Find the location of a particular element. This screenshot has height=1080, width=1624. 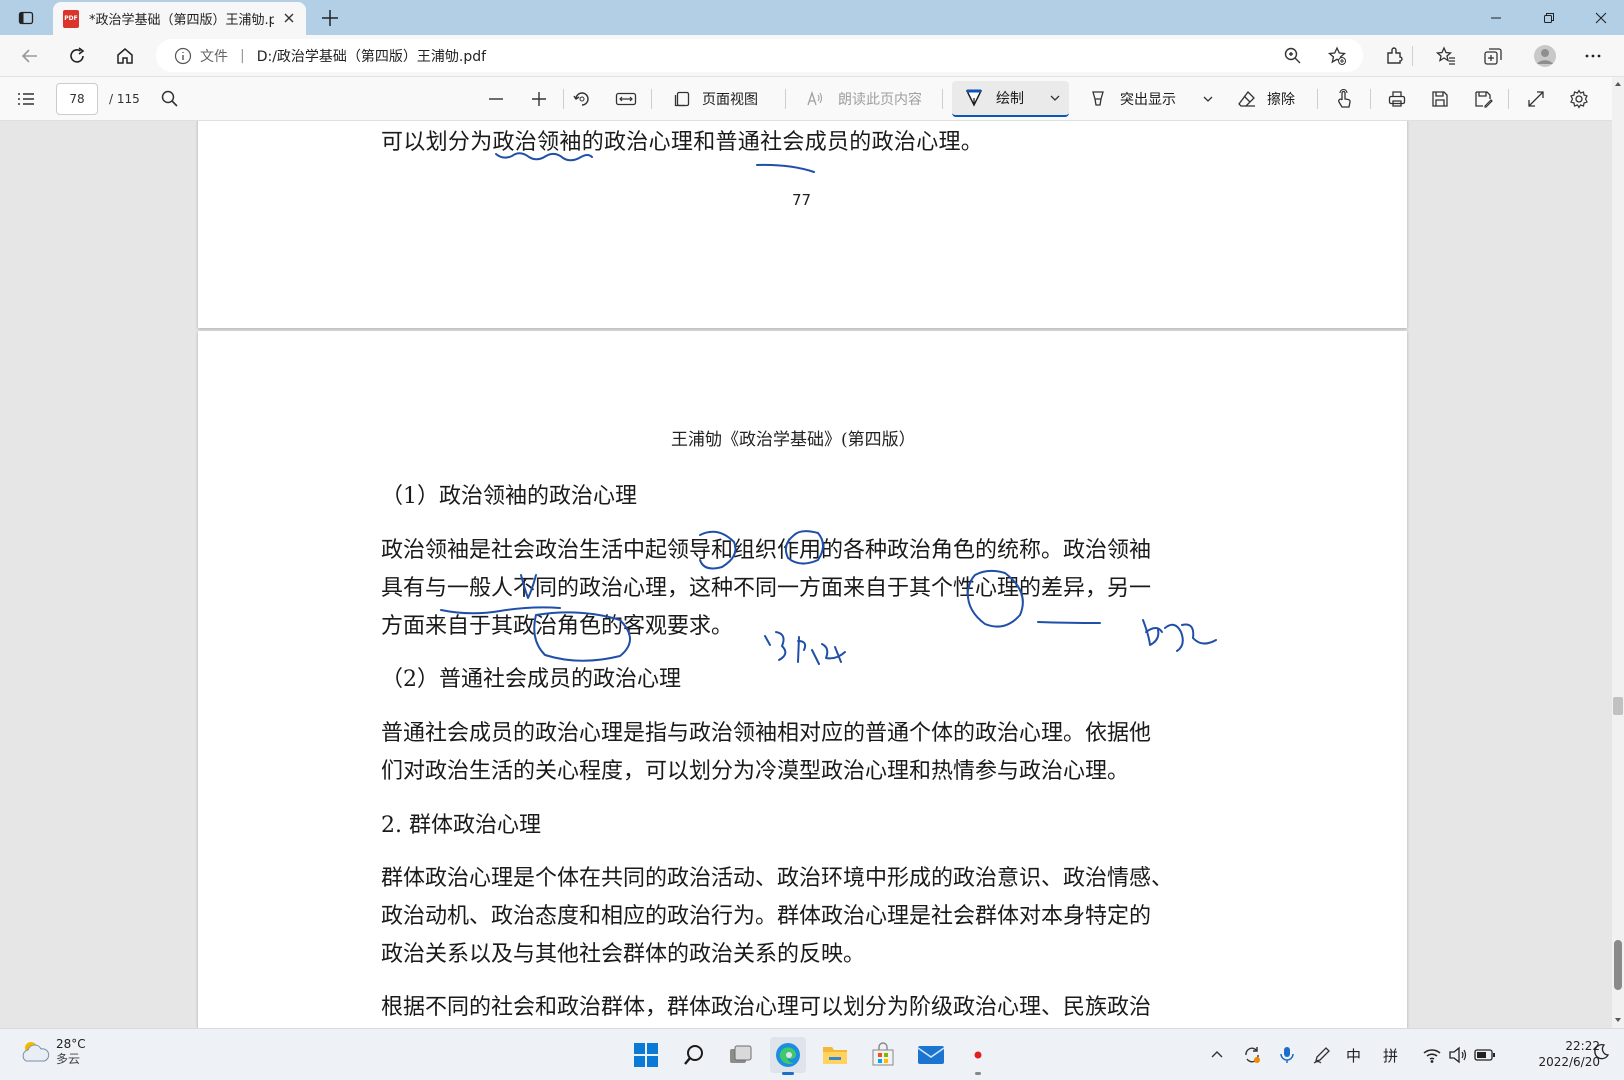

erase-button: 擦除 is located at coordinates (1266, 99).